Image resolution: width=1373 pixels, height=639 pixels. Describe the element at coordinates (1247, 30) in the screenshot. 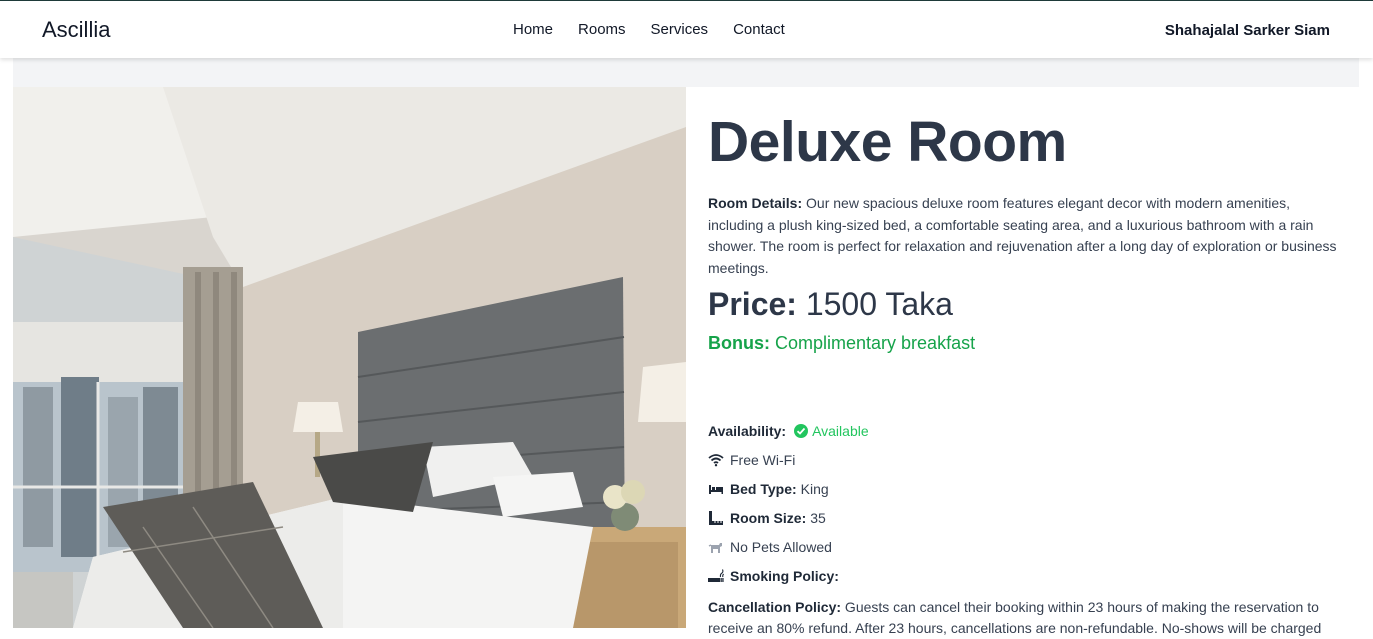

I see `user-name: Shahajalal Sarker Siam` at that location.